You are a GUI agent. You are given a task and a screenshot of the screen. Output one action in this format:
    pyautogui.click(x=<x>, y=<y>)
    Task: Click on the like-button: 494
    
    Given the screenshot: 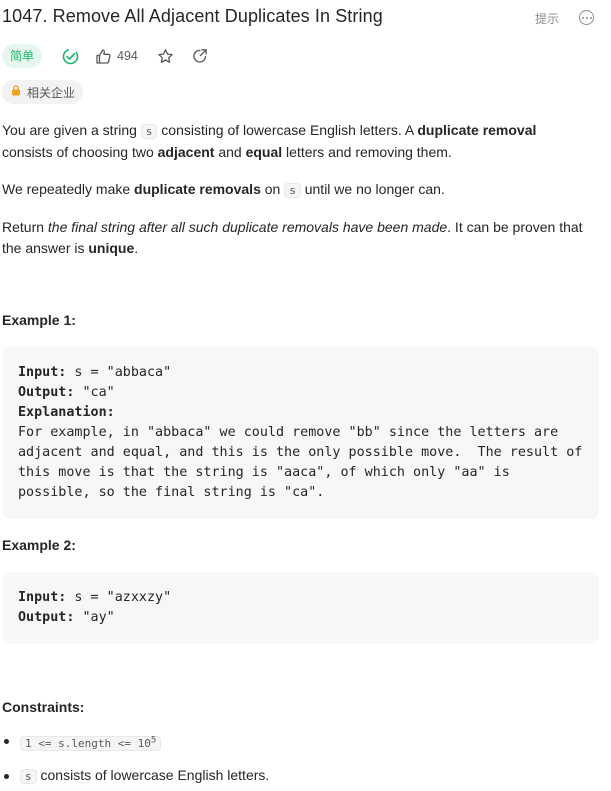 What is the action you would take?
    pyautogui.click(x=116, y=56)
    